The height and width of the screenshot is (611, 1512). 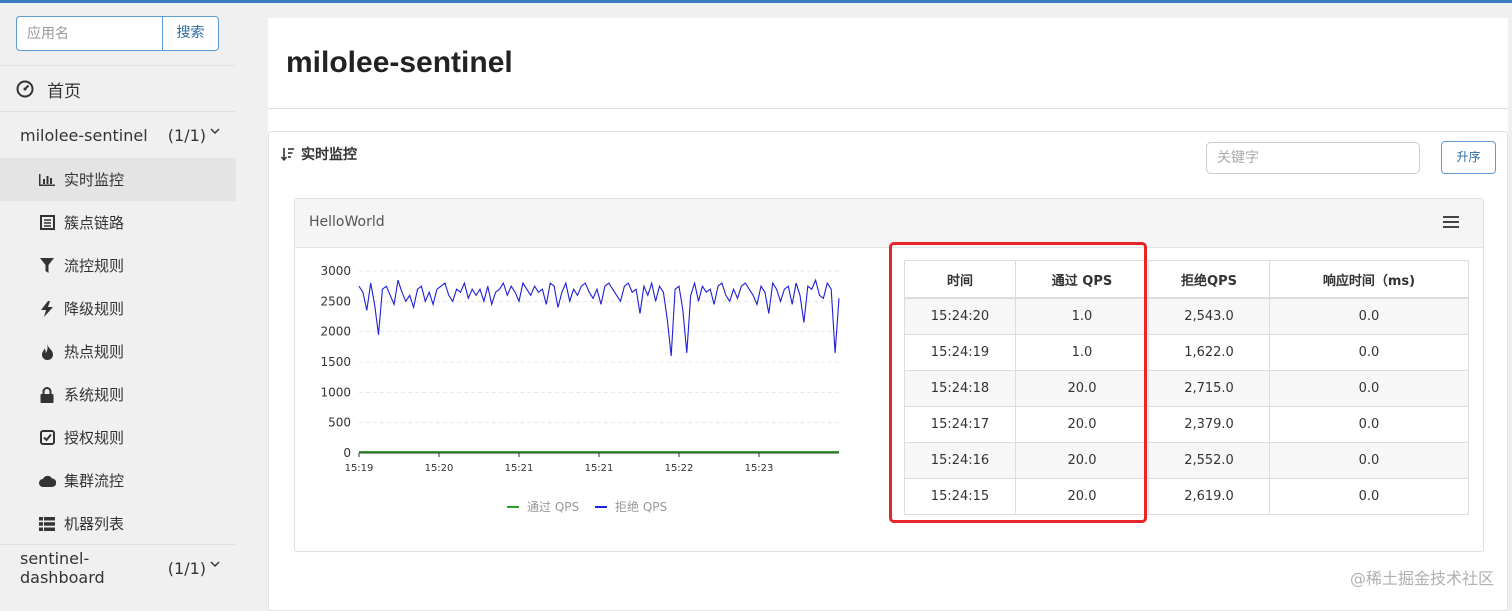 What do you see at coordinates (889, 223) in the screenshot?
I see `resource-card-header: HelloWorld` at bounding box center [889, 223].